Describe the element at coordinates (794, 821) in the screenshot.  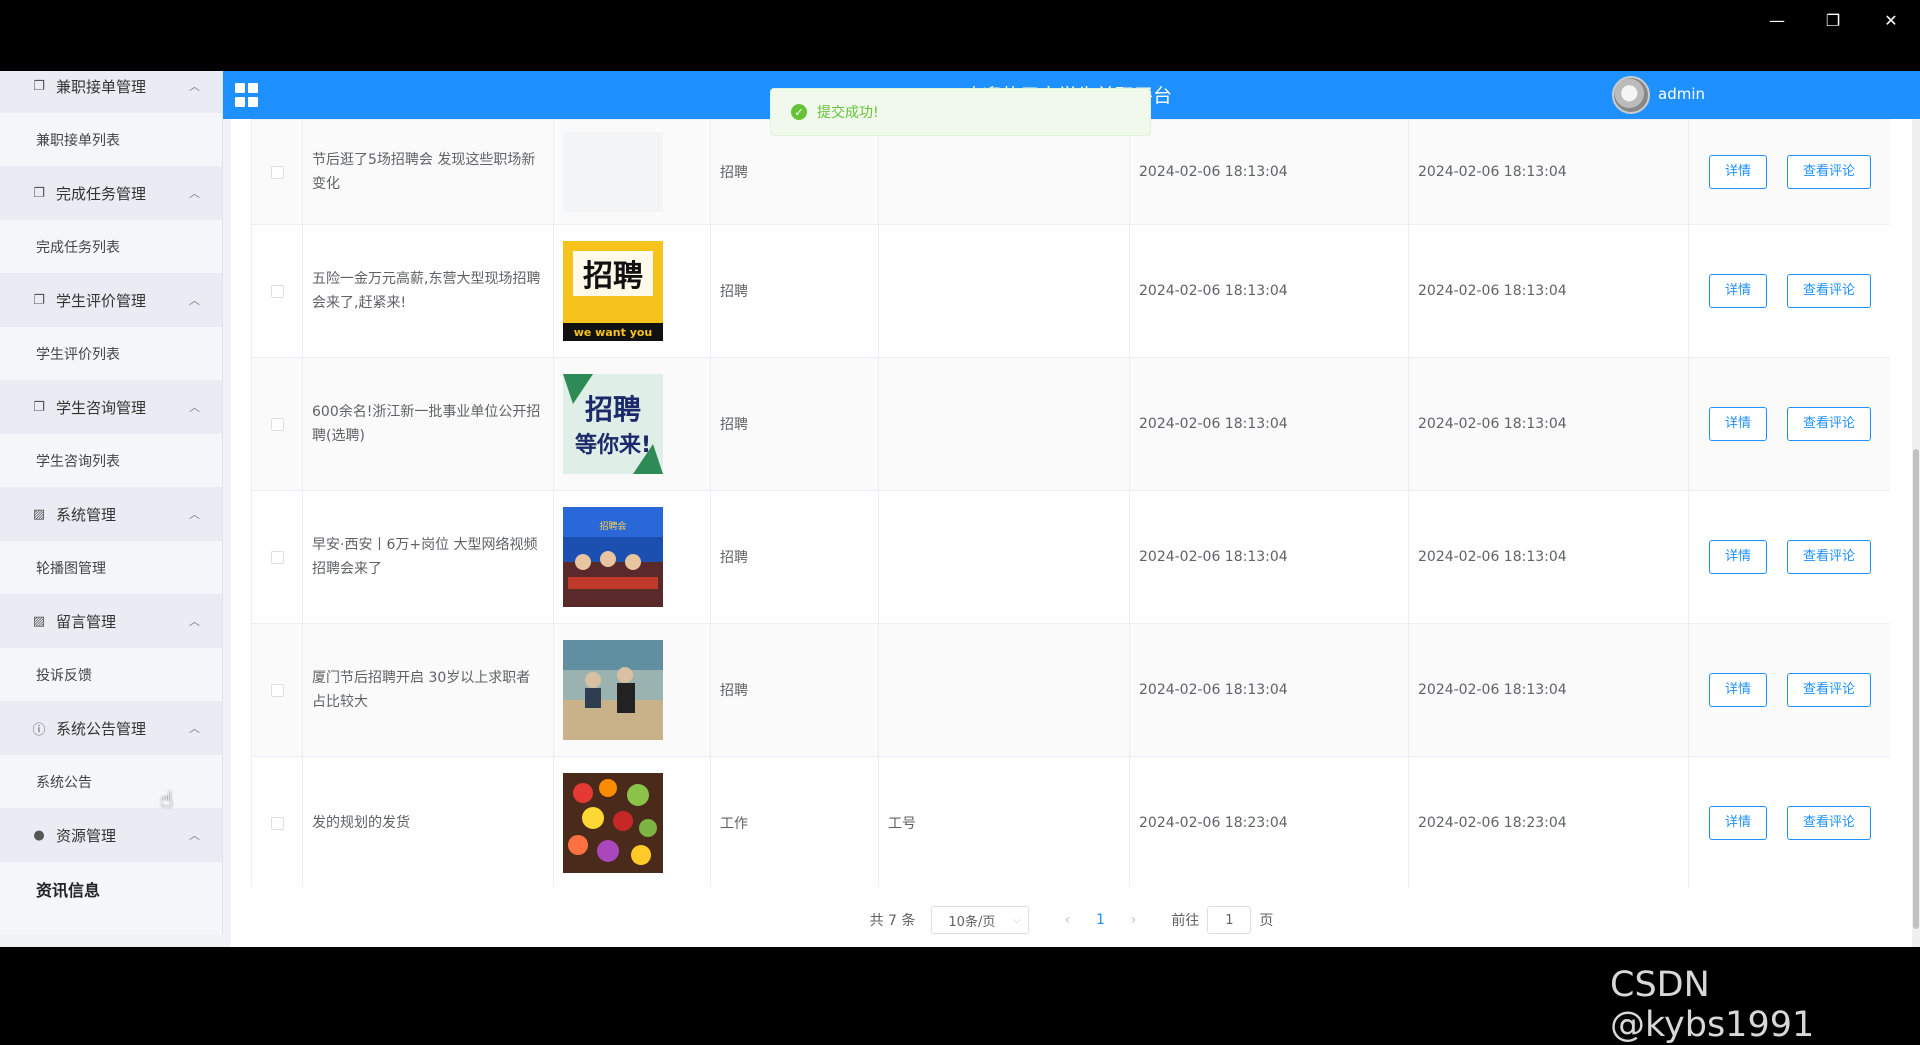
I see `category-cell: 工作` at that location.